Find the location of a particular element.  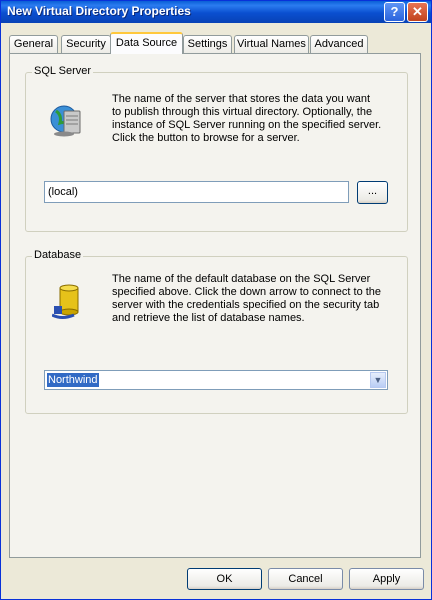

database-icon is located at coordinates (65, 301).